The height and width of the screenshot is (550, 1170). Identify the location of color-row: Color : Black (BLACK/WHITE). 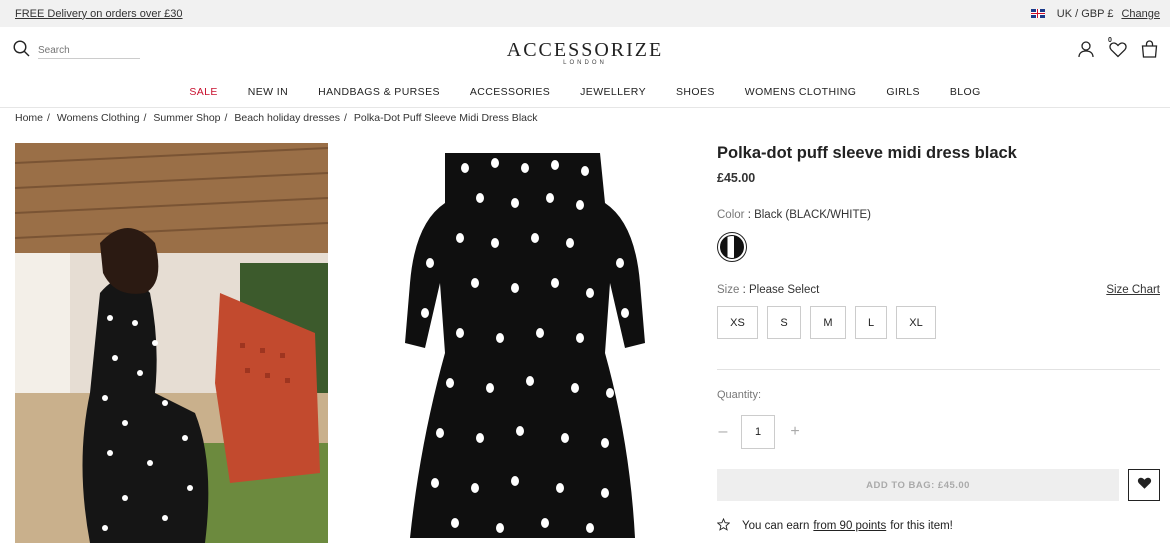
(938, 215).